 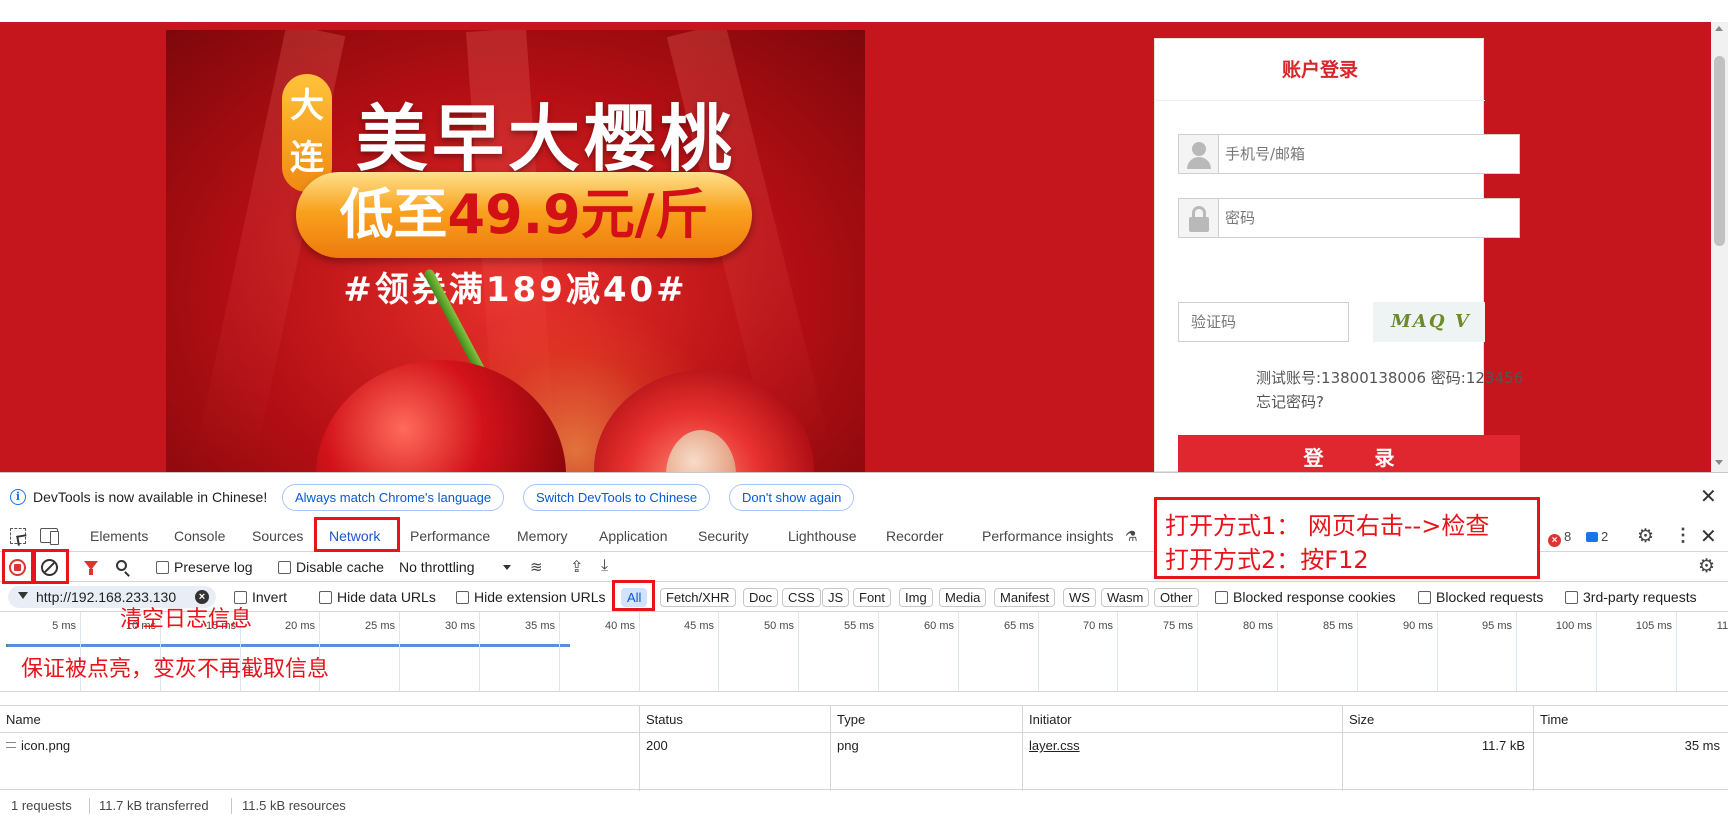 What do you see at coordinates (380, 626) in the screenshot?
I see `timeline-tick-label: 25 ms` at bounding box center [380, 626].